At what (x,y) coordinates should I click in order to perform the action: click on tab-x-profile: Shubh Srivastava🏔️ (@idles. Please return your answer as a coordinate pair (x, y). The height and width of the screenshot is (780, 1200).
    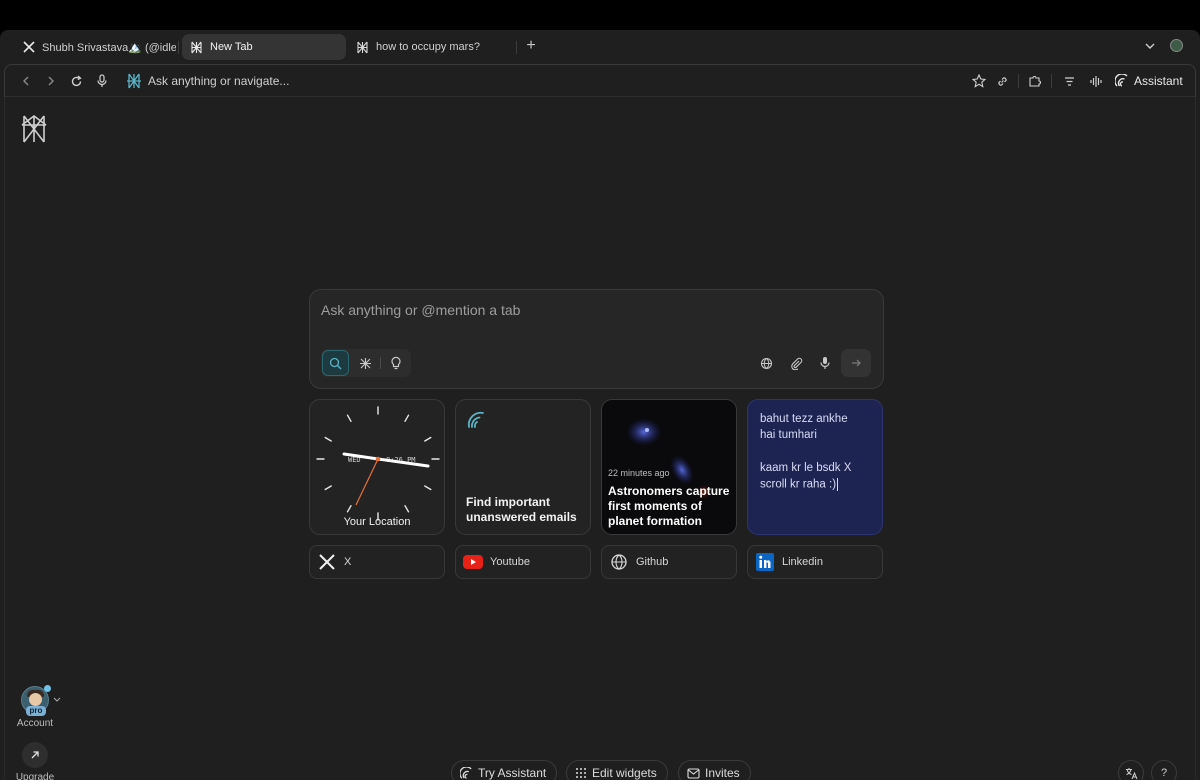
    Looking at the image, I should click on (95, 47).